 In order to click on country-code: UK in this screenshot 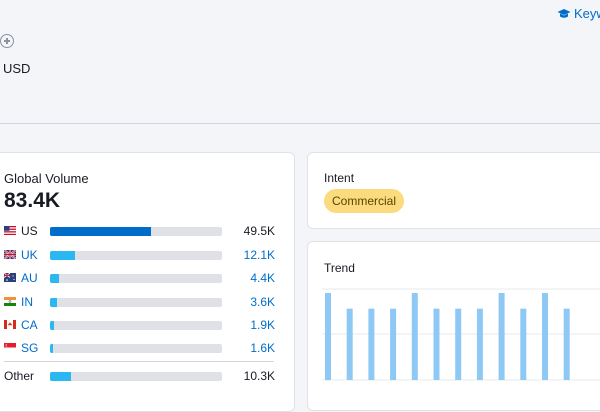, I will do `click(29, 255)`.